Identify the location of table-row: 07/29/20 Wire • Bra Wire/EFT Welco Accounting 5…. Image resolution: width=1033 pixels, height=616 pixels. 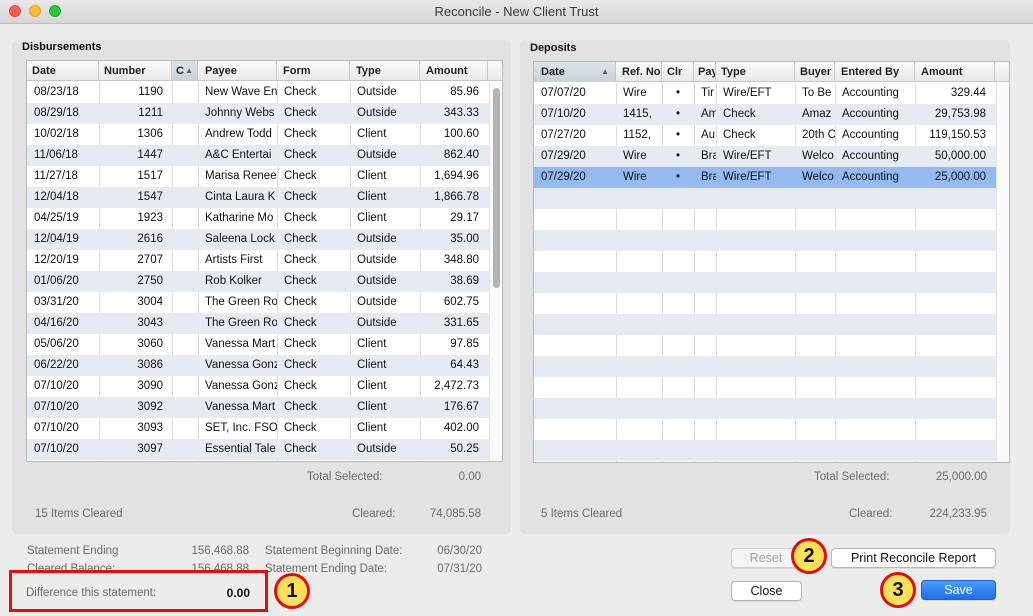
(765, 156).